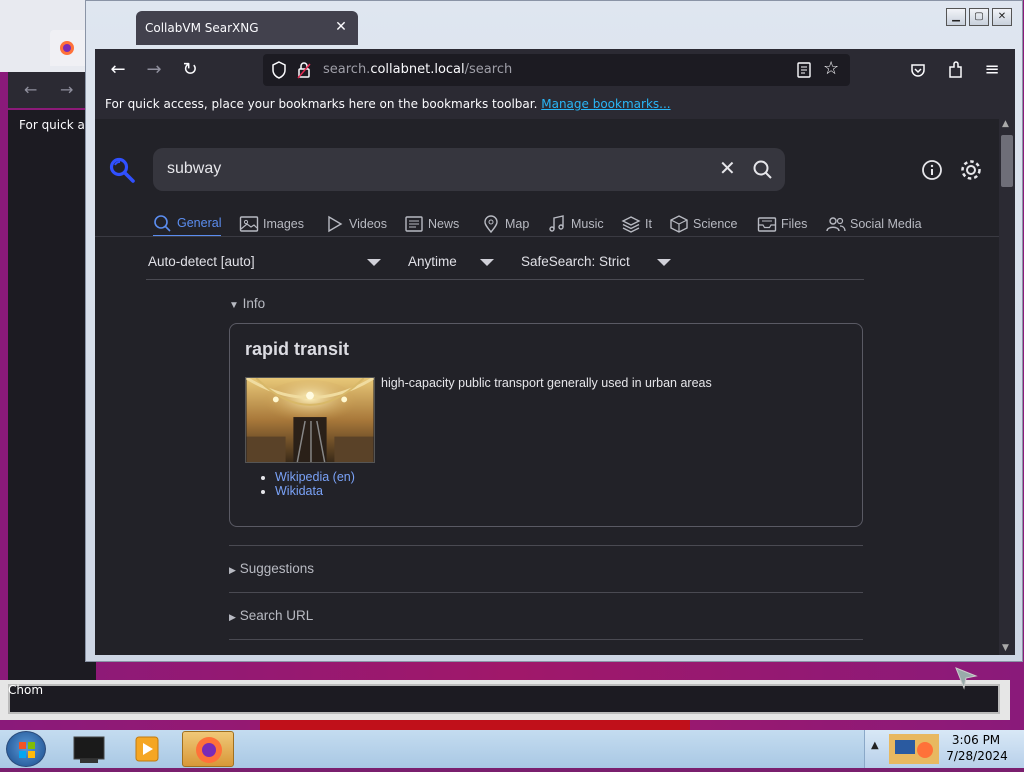 The width and height of the screenshot is (1024, 772). What do you see at coordinates (575, 261) in the screenshot?
I see `safesearch-select: SafeSearch: Strict` at bounding box center [575, 261].